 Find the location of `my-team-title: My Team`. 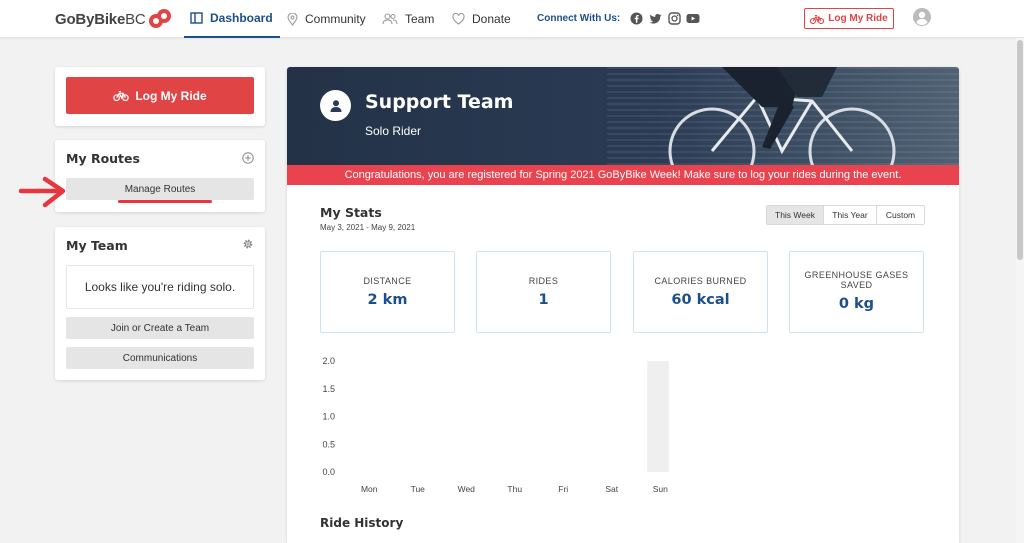

my-team-title: My Team is located at coordinates (97, 245).